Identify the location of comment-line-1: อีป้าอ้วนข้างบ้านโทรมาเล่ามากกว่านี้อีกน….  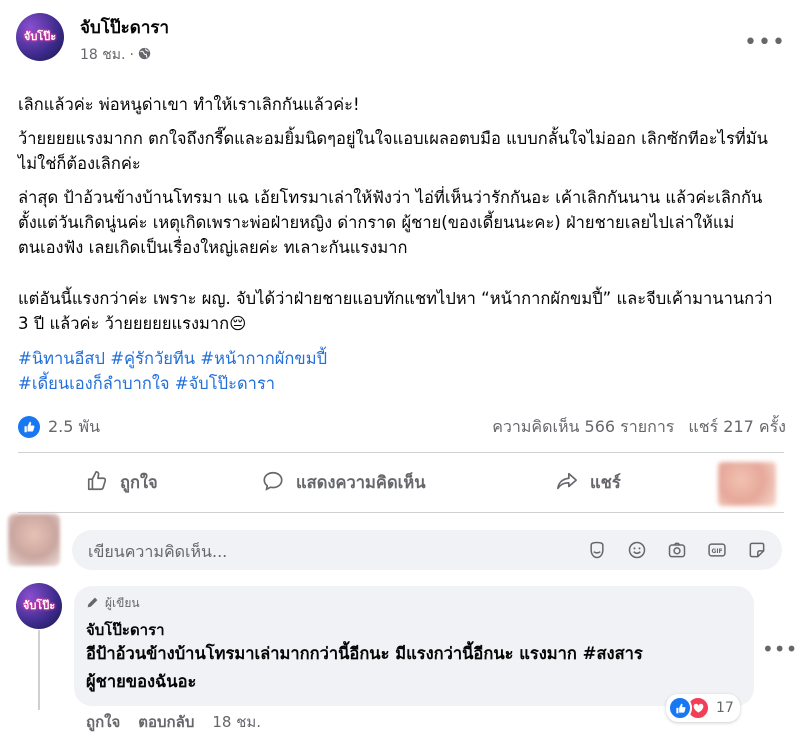
(364, 653).